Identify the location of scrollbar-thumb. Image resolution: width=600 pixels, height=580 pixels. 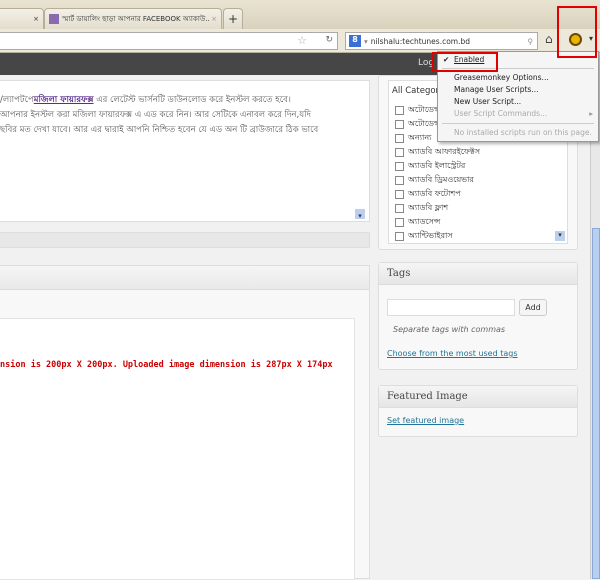
(596, 403).